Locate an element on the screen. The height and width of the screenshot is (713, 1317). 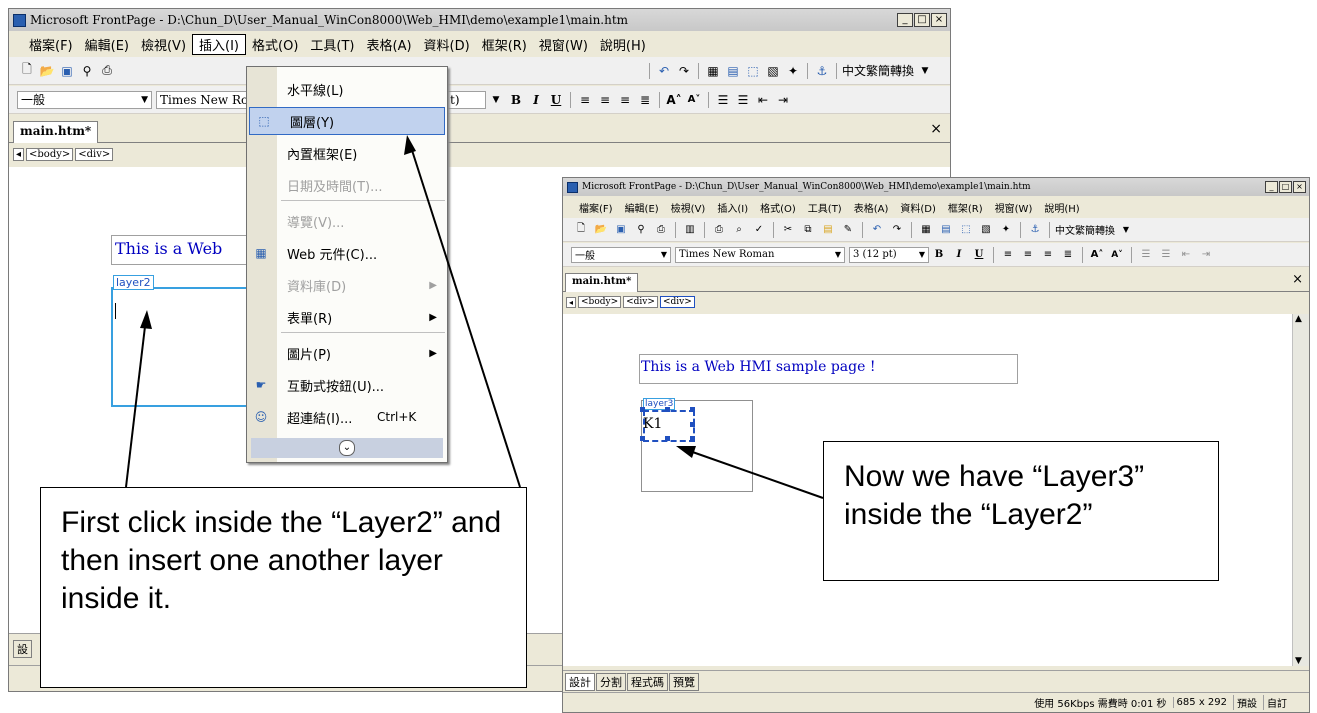
decrease-indent-icon: ⇤ is located at coordinates (763, 100).